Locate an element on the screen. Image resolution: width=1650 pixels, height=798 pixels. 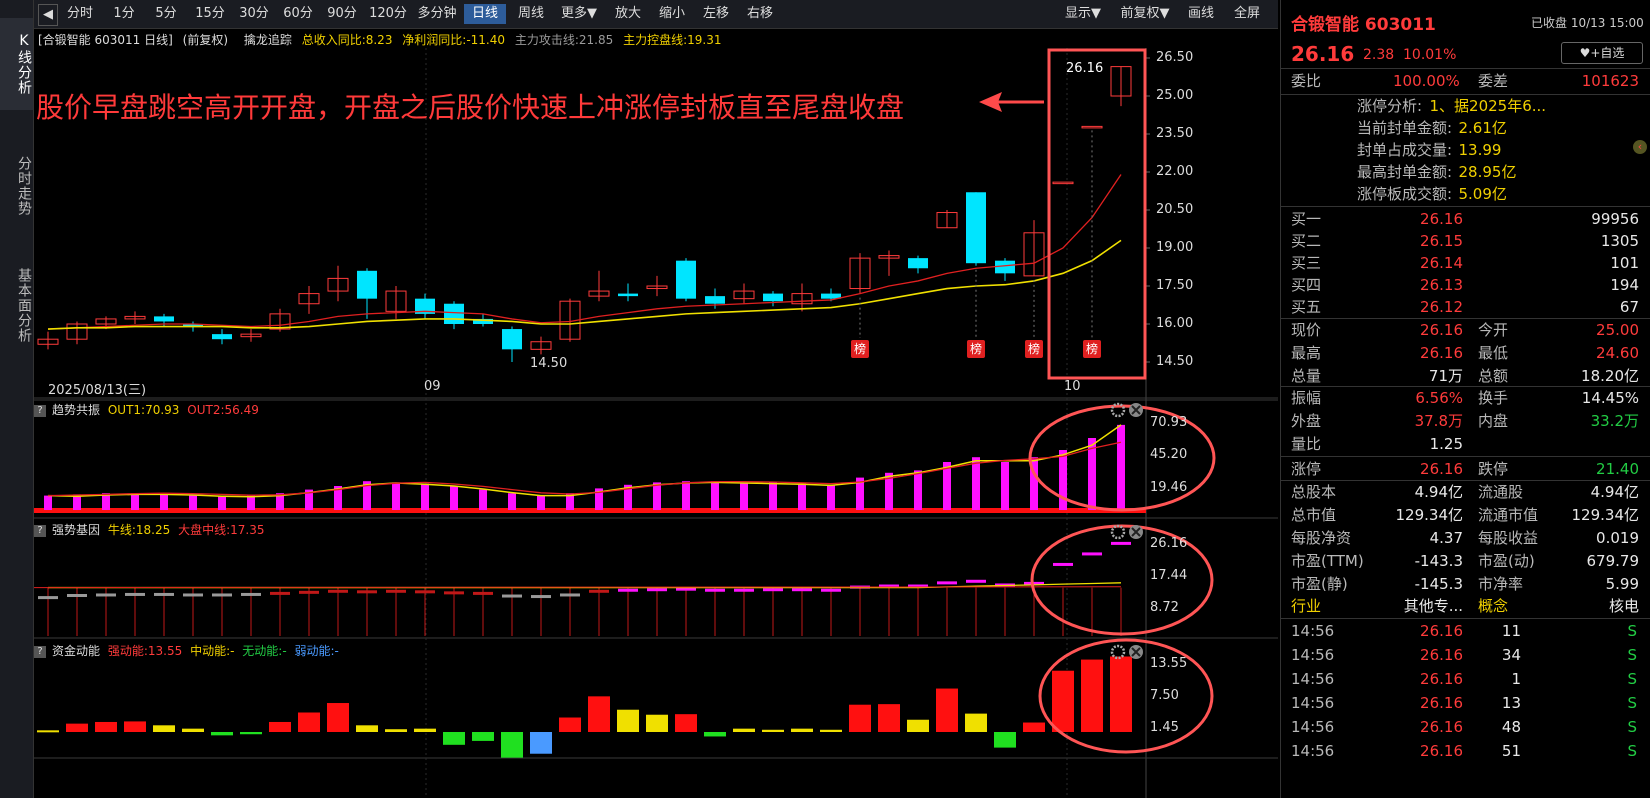
zoom-out-button: 缩小 is located at coordinates (672, 14).